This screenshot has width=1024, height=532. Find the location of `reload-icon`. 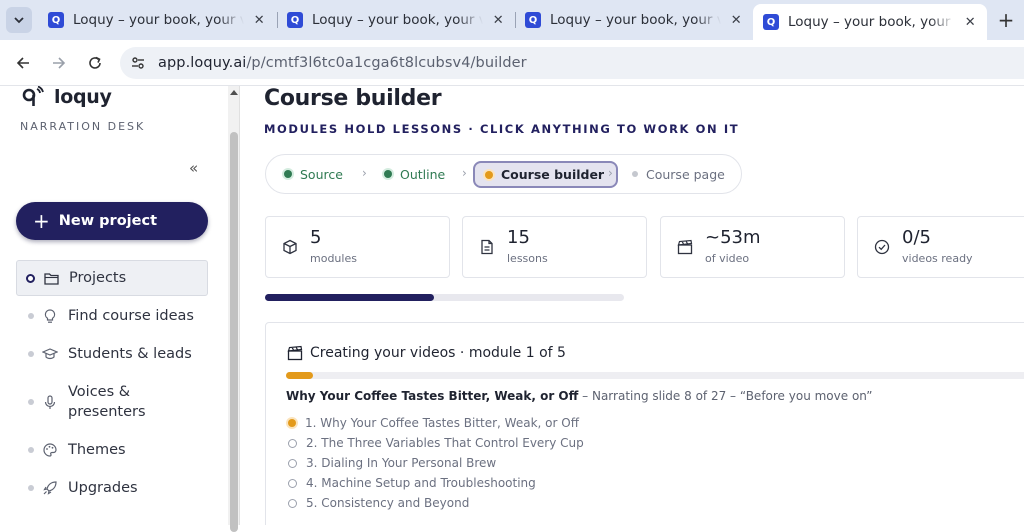

reload-icon is located at coordinates (95, 62).